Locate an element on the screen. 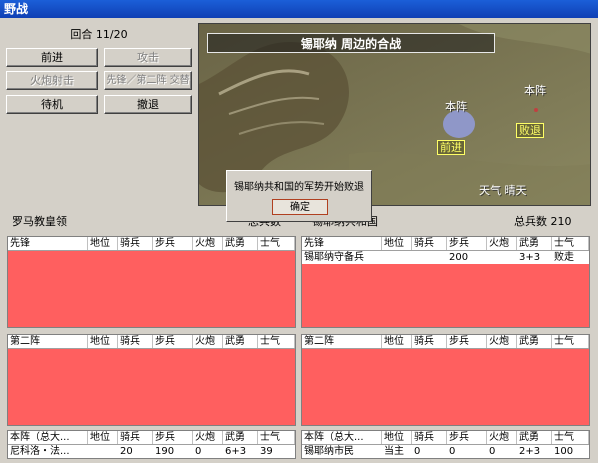  unit-cell-morale: 39 is located at coordinates (266, 451).